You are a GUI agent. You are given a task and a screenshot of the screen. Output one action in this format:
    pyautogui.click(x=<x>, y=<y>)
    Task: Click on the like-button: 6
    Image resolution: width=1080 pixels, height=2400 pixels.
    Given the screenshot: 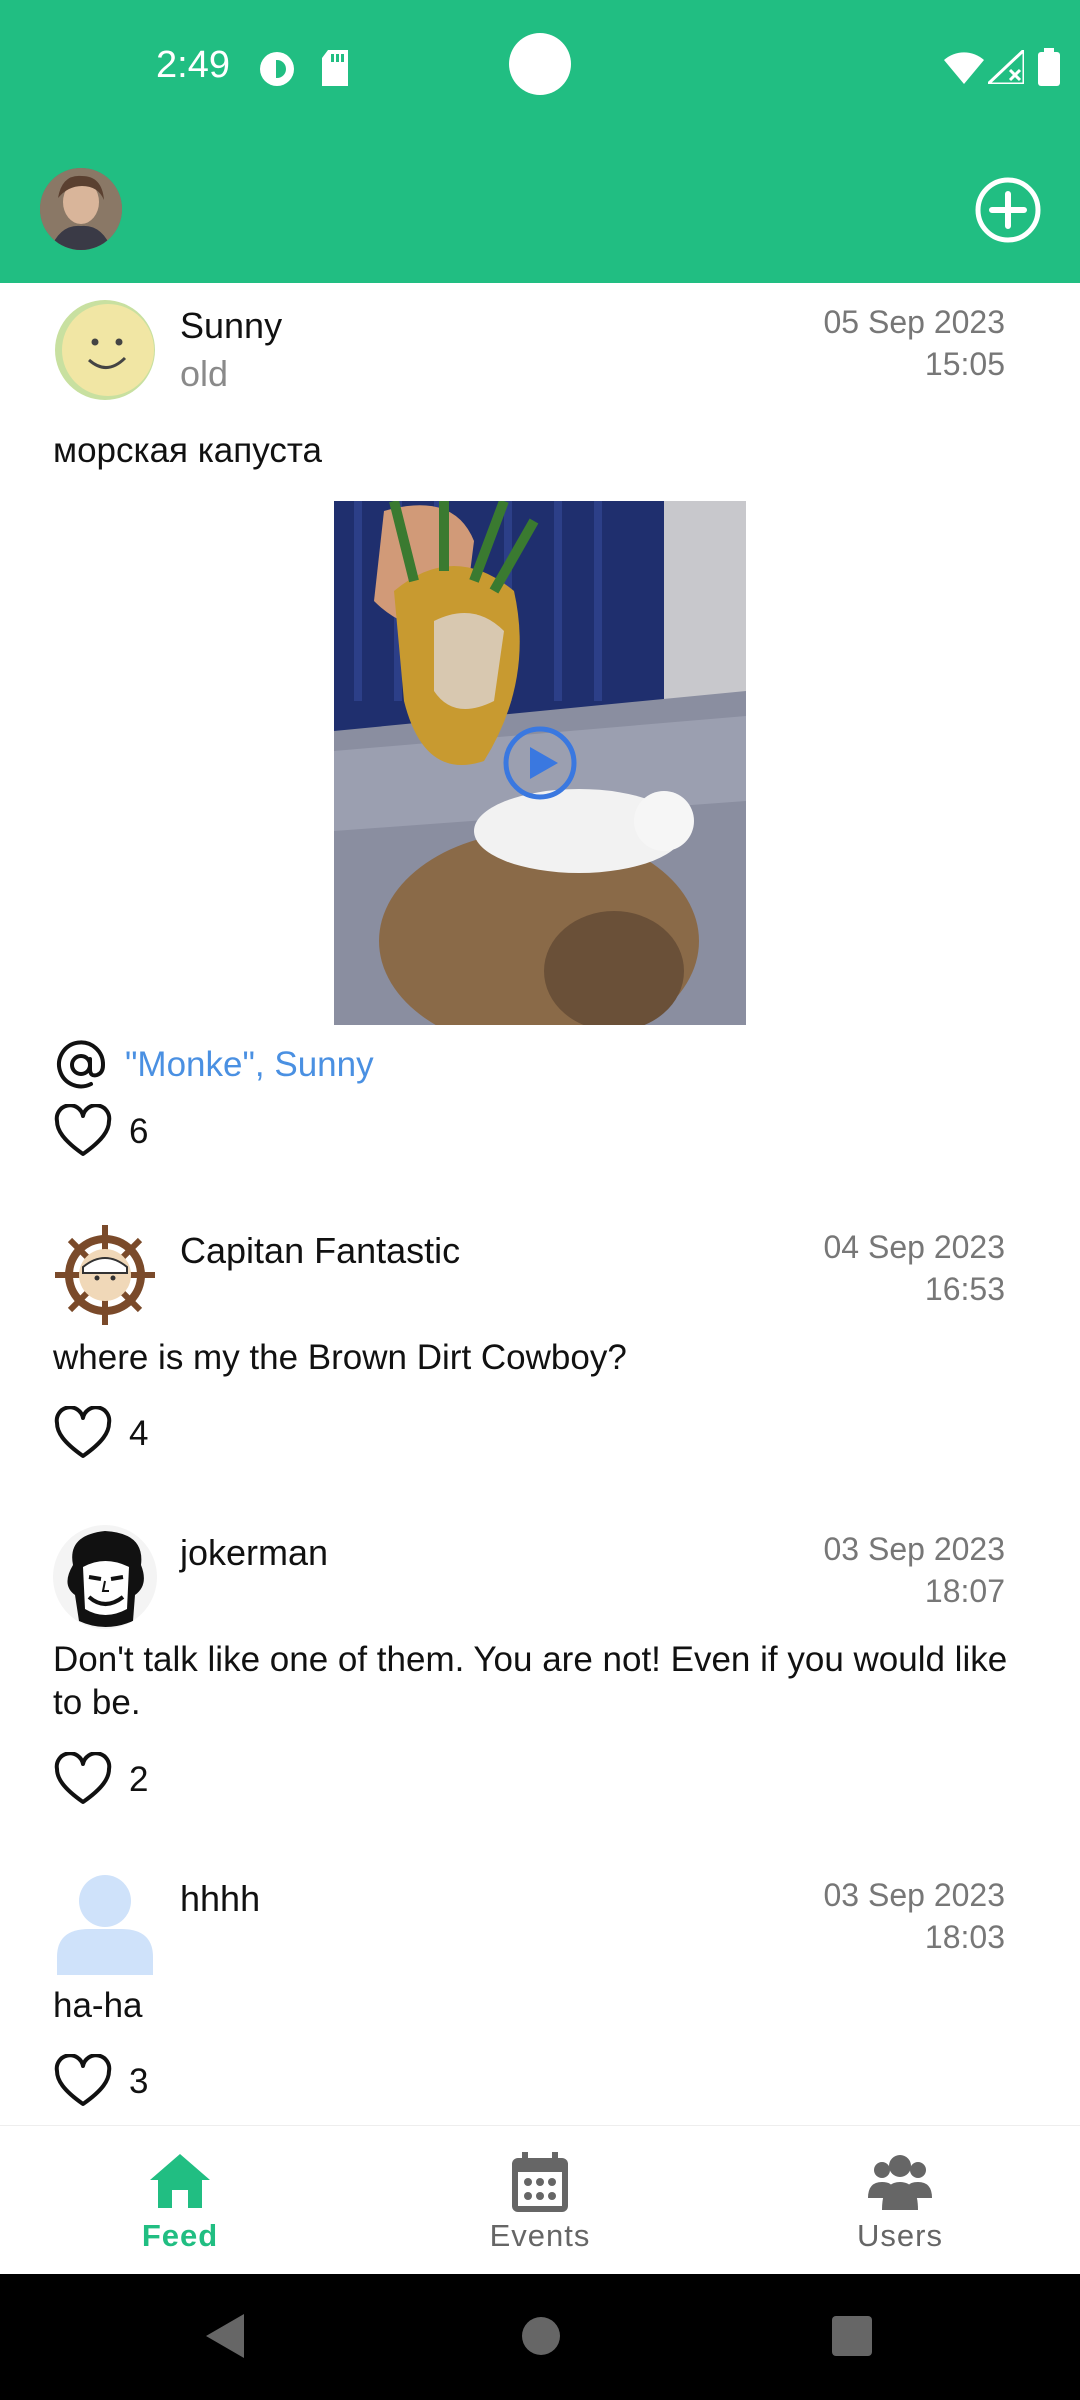 What is the action you would take?
    pyautogui.click(x=100, y=1132)
    